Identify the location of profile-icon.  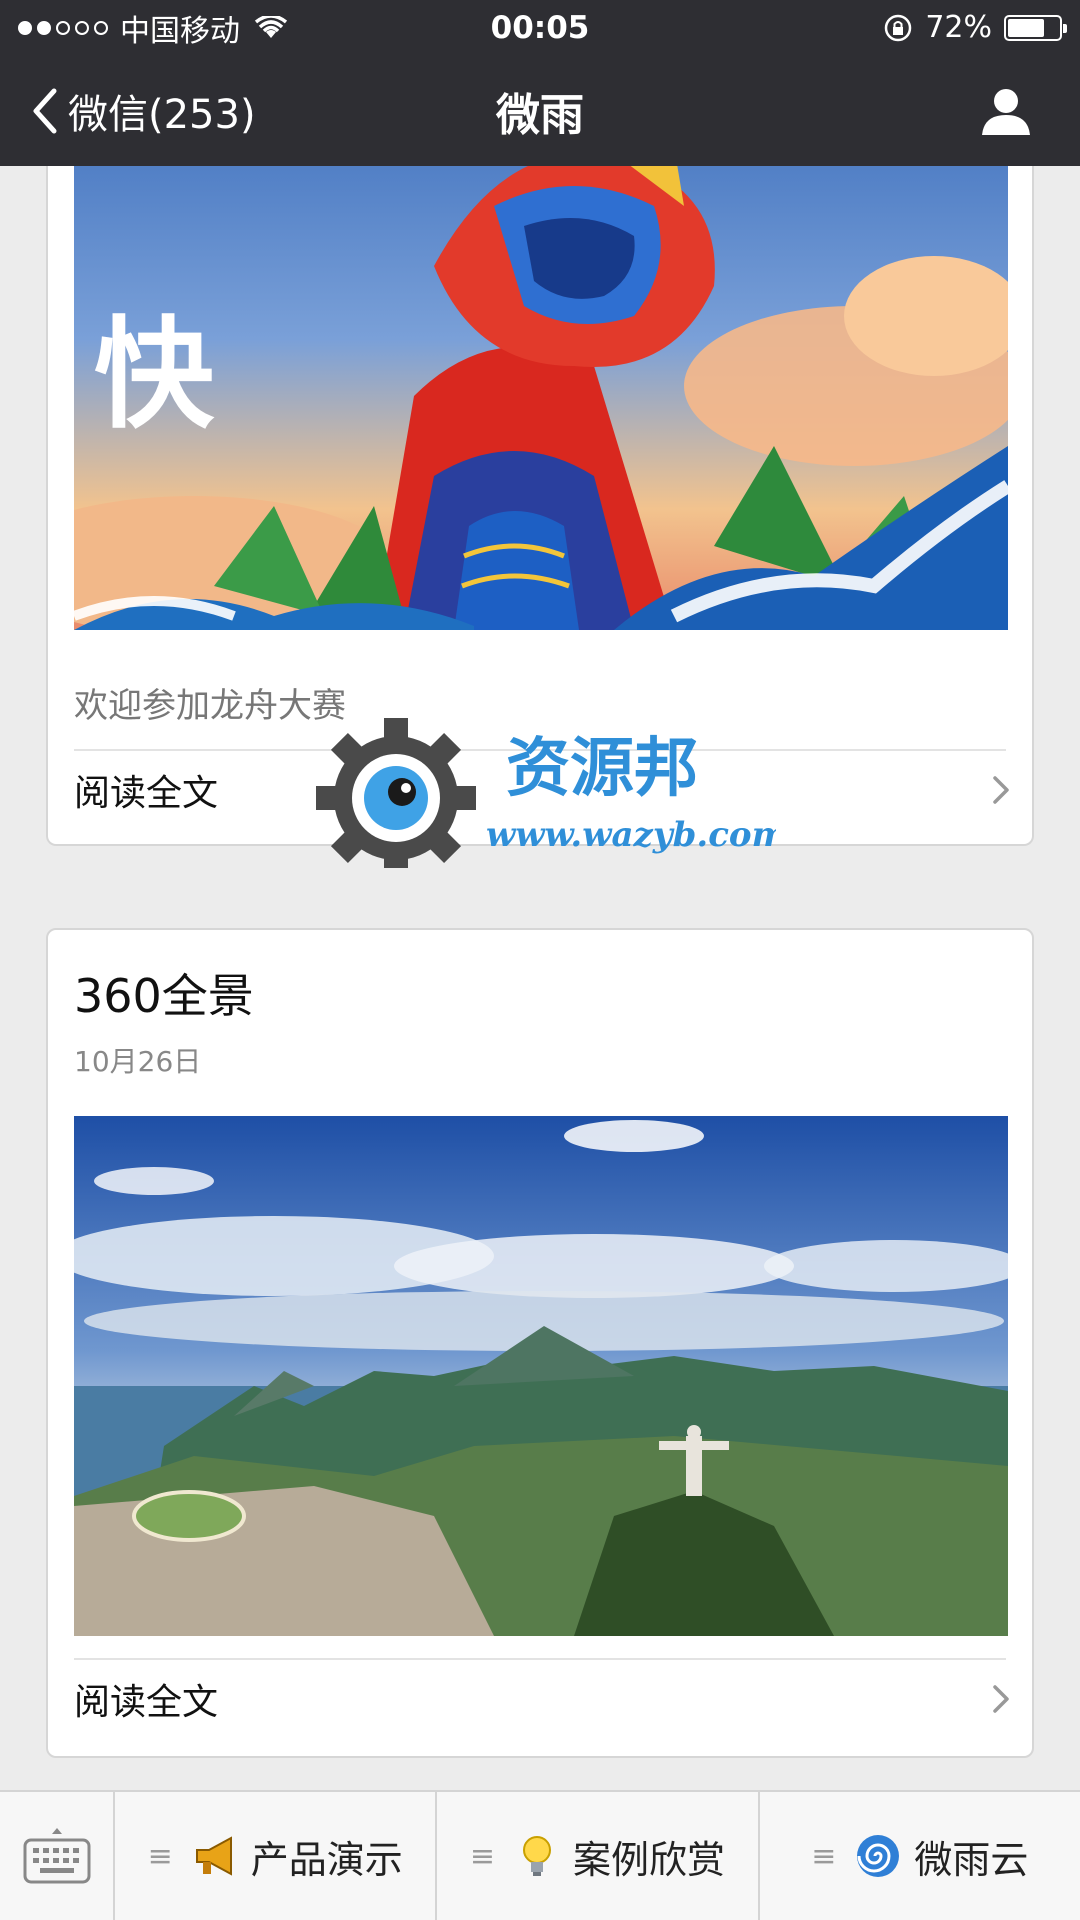
(1006, 111).